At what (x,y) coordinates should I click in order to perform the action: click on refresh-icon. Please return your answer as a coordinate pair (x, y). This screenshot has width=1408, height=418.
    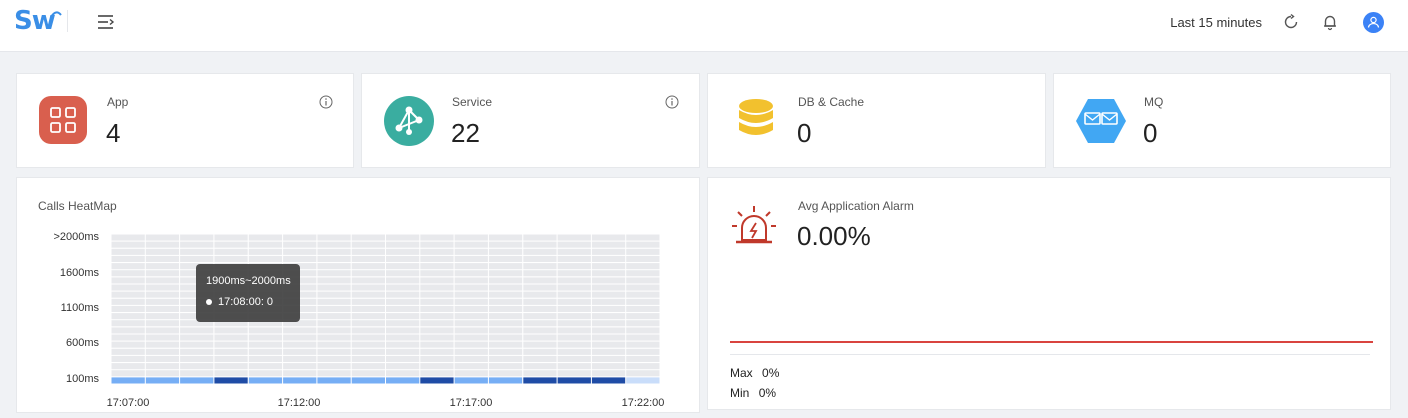
    Looking at the image, I should click on (1291, 22).